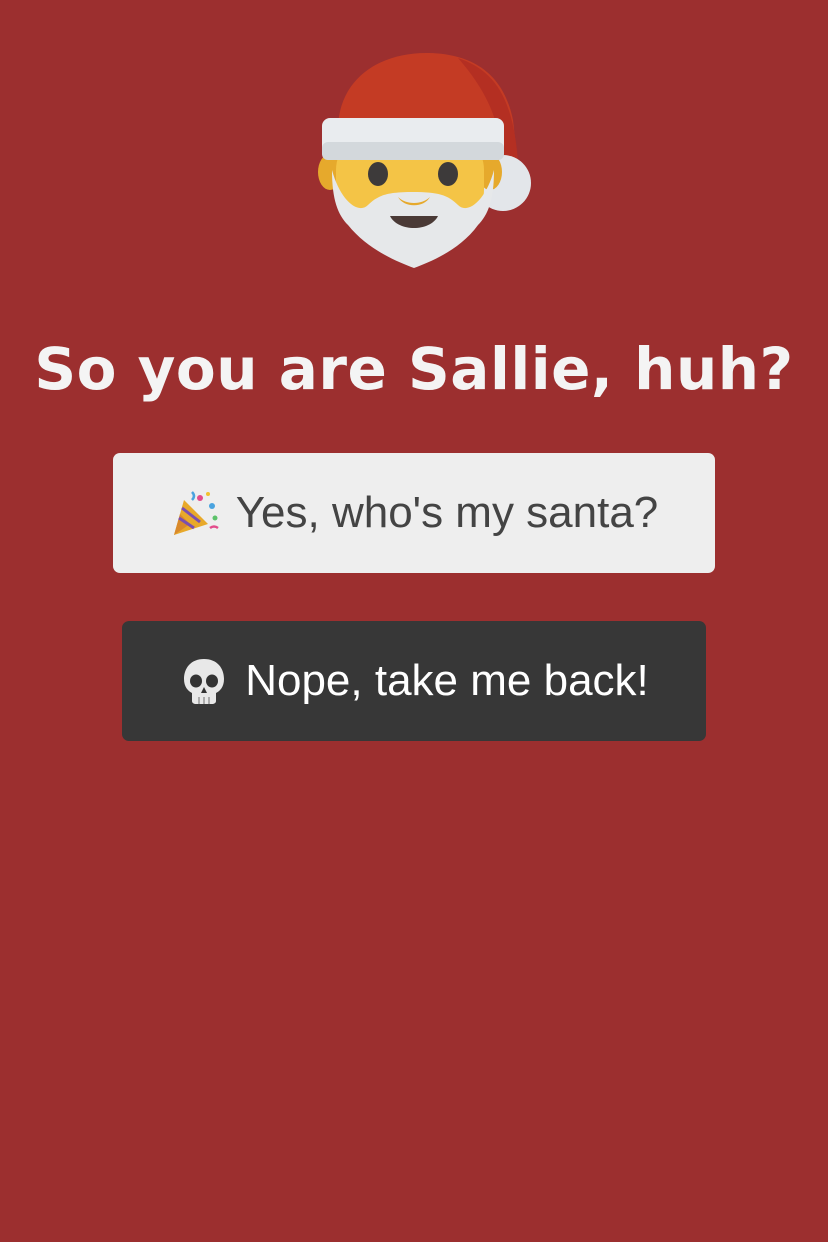 This screenshot has height=1242, width=828. What do you see at coordinates (204, 681) in the screenshot?
I see `skull-icon` at bounding box center [204, 681].